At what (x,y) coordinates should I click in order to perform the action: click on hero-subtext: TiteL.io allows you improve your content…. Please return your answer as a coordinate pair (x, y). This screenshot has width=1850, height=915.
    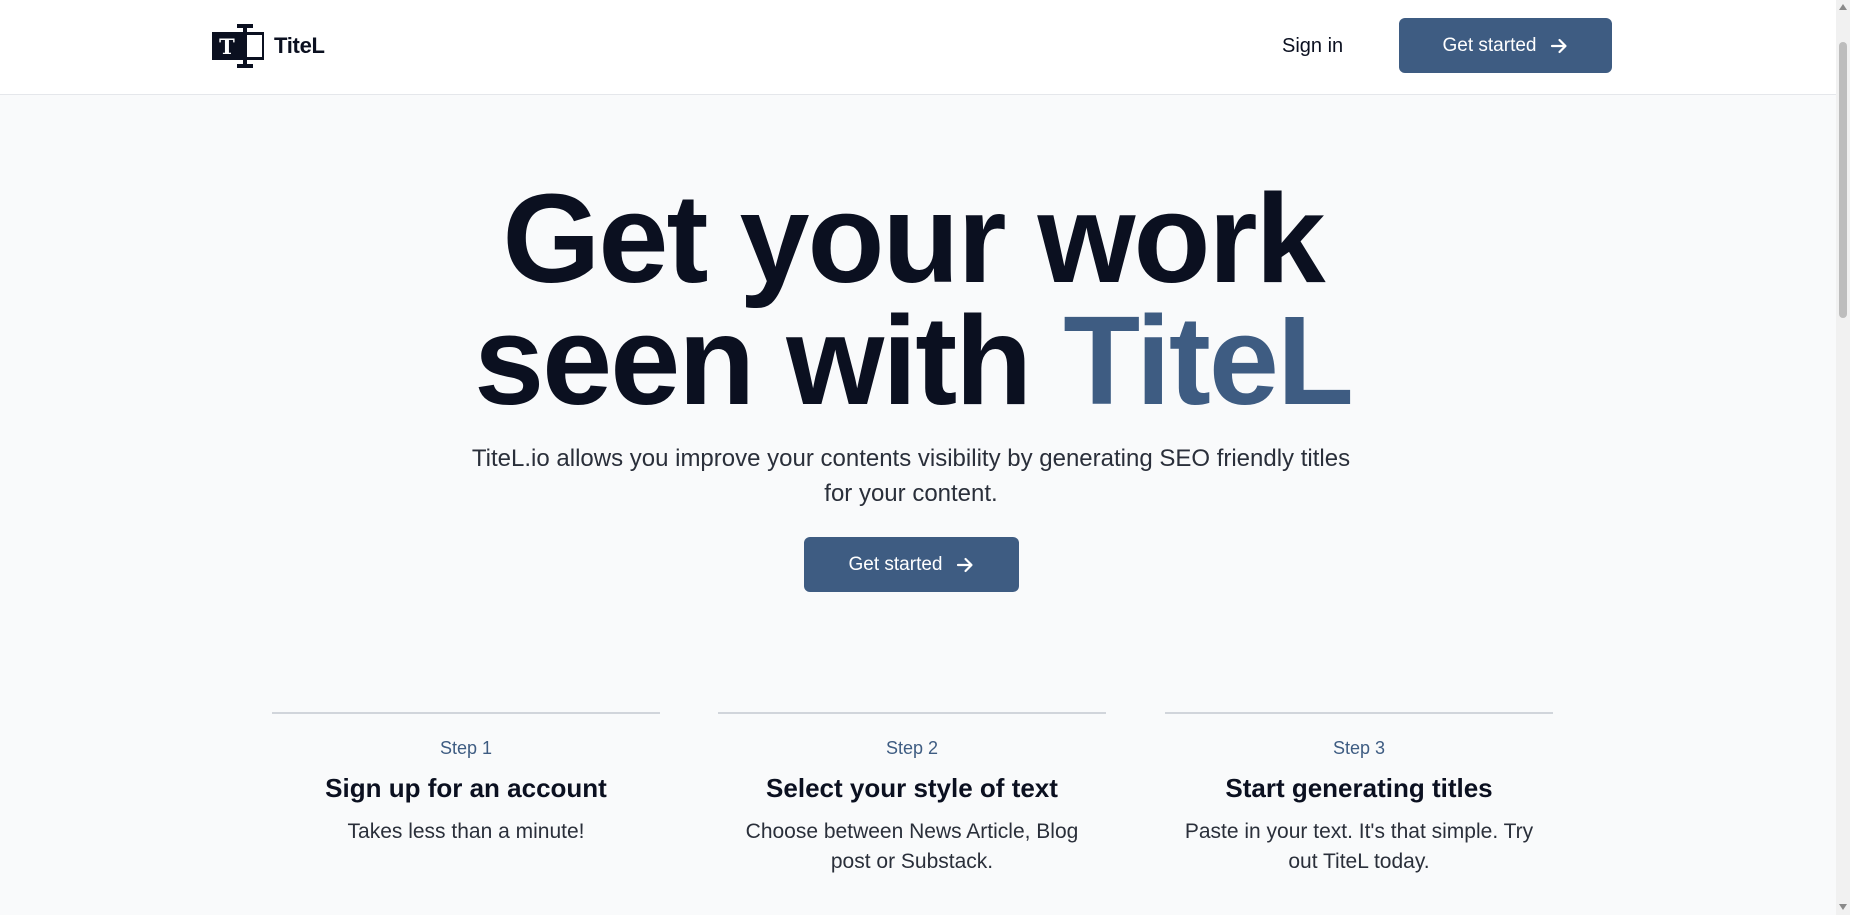
    Looking at the image, I should click on (911, 476).